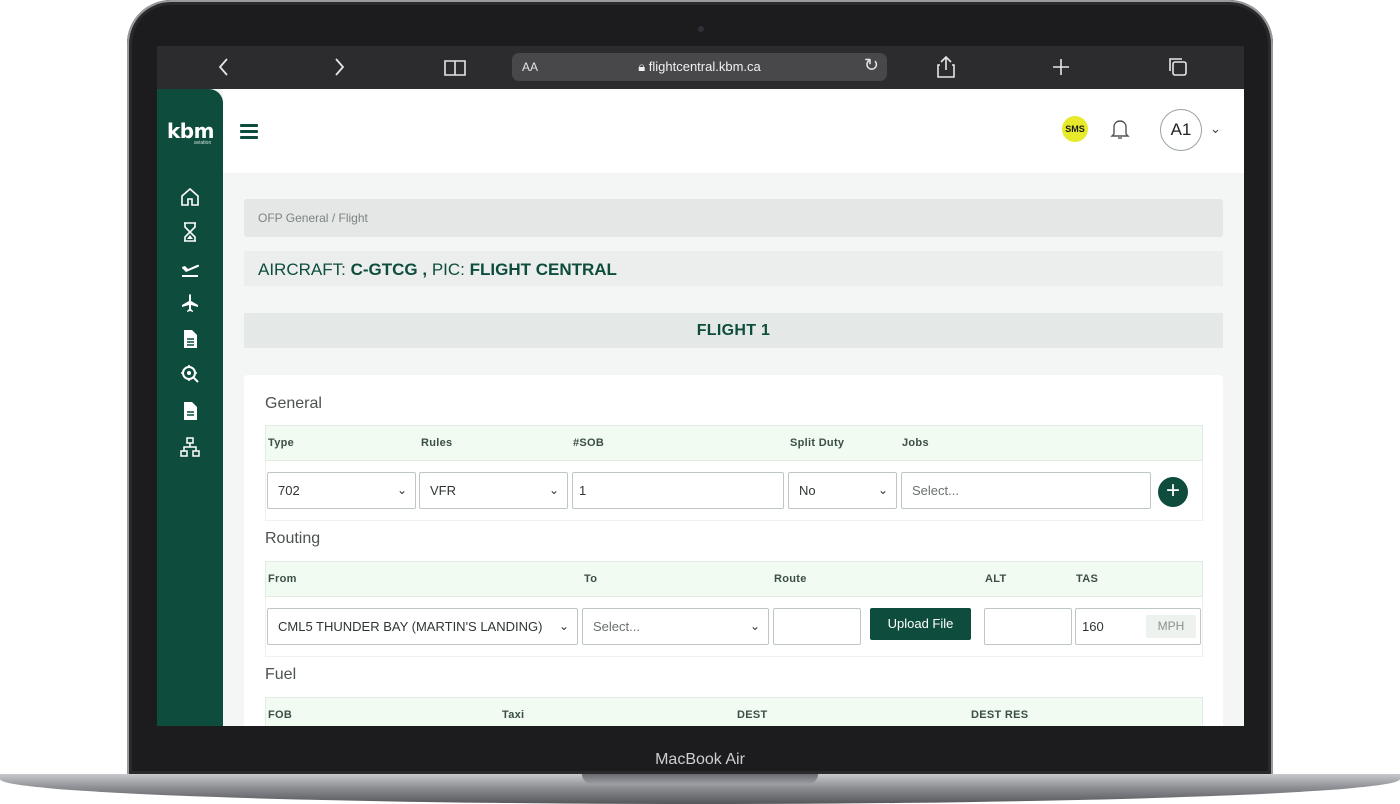 The width and height of the screenshot is (1400, 804). I want to click on url-text: 🔒︎ flightcentral.kbm.ca, so click(699, 67).